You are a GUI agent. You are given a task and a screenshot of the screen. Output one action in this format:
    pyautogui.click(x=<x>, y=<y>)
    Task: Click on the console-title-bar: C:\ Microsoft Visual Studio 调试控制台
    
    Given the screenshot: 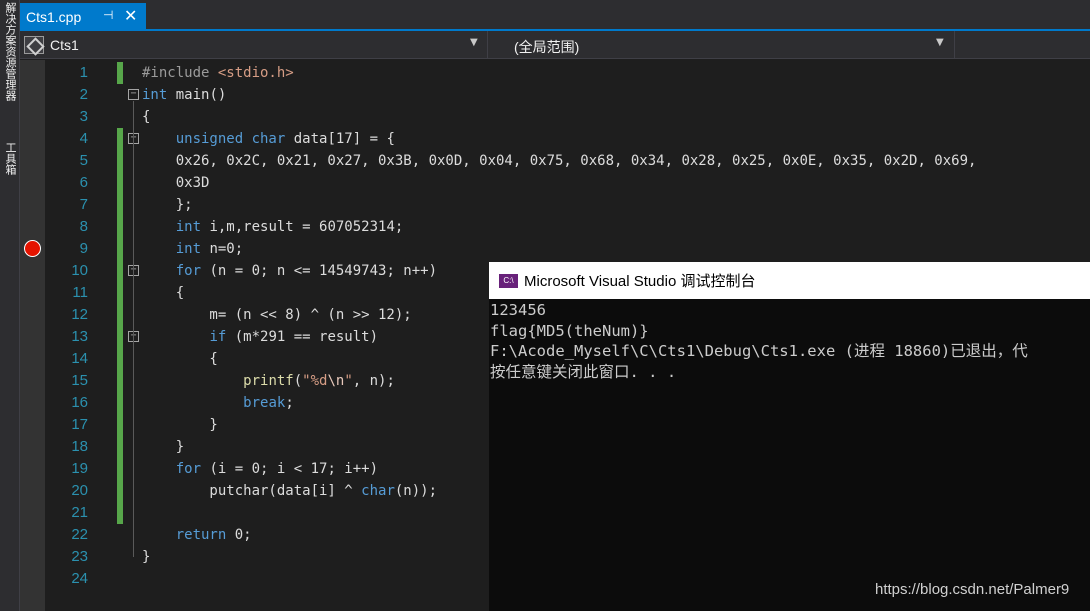 What is the action you would take?
    pyautogui.click(x=789, y=280)
    